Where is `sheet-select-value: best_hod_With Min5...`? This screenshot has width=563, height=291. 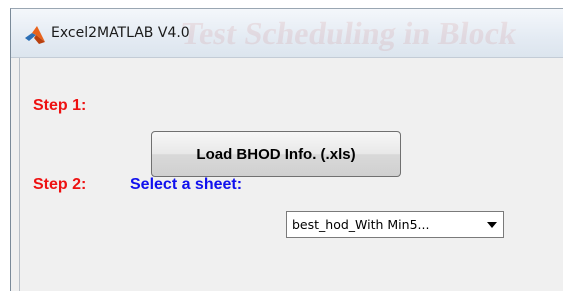
sheet-select-value: best_hod_With Min5... is located at coordinates (361, 224).